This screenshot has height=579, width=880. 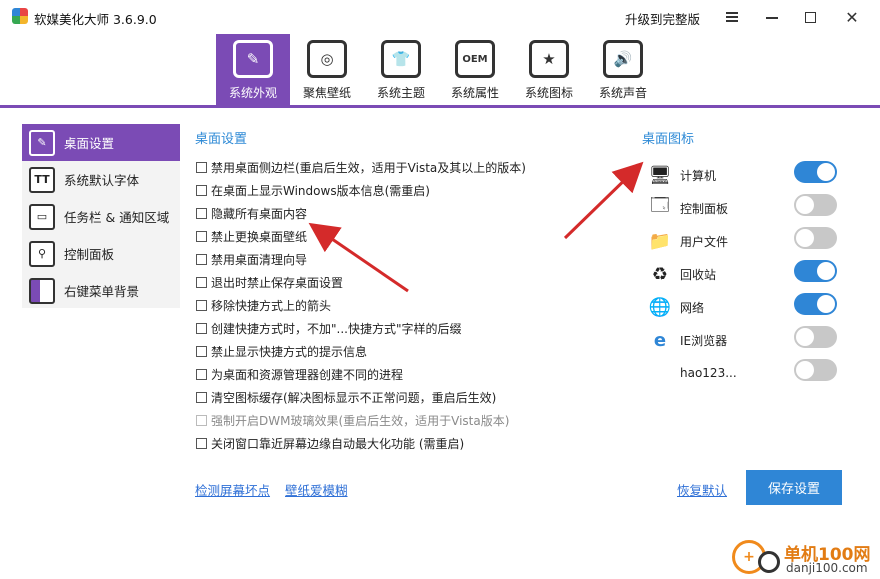 I want to click on toggle-ie, so click(x=815, y=337).